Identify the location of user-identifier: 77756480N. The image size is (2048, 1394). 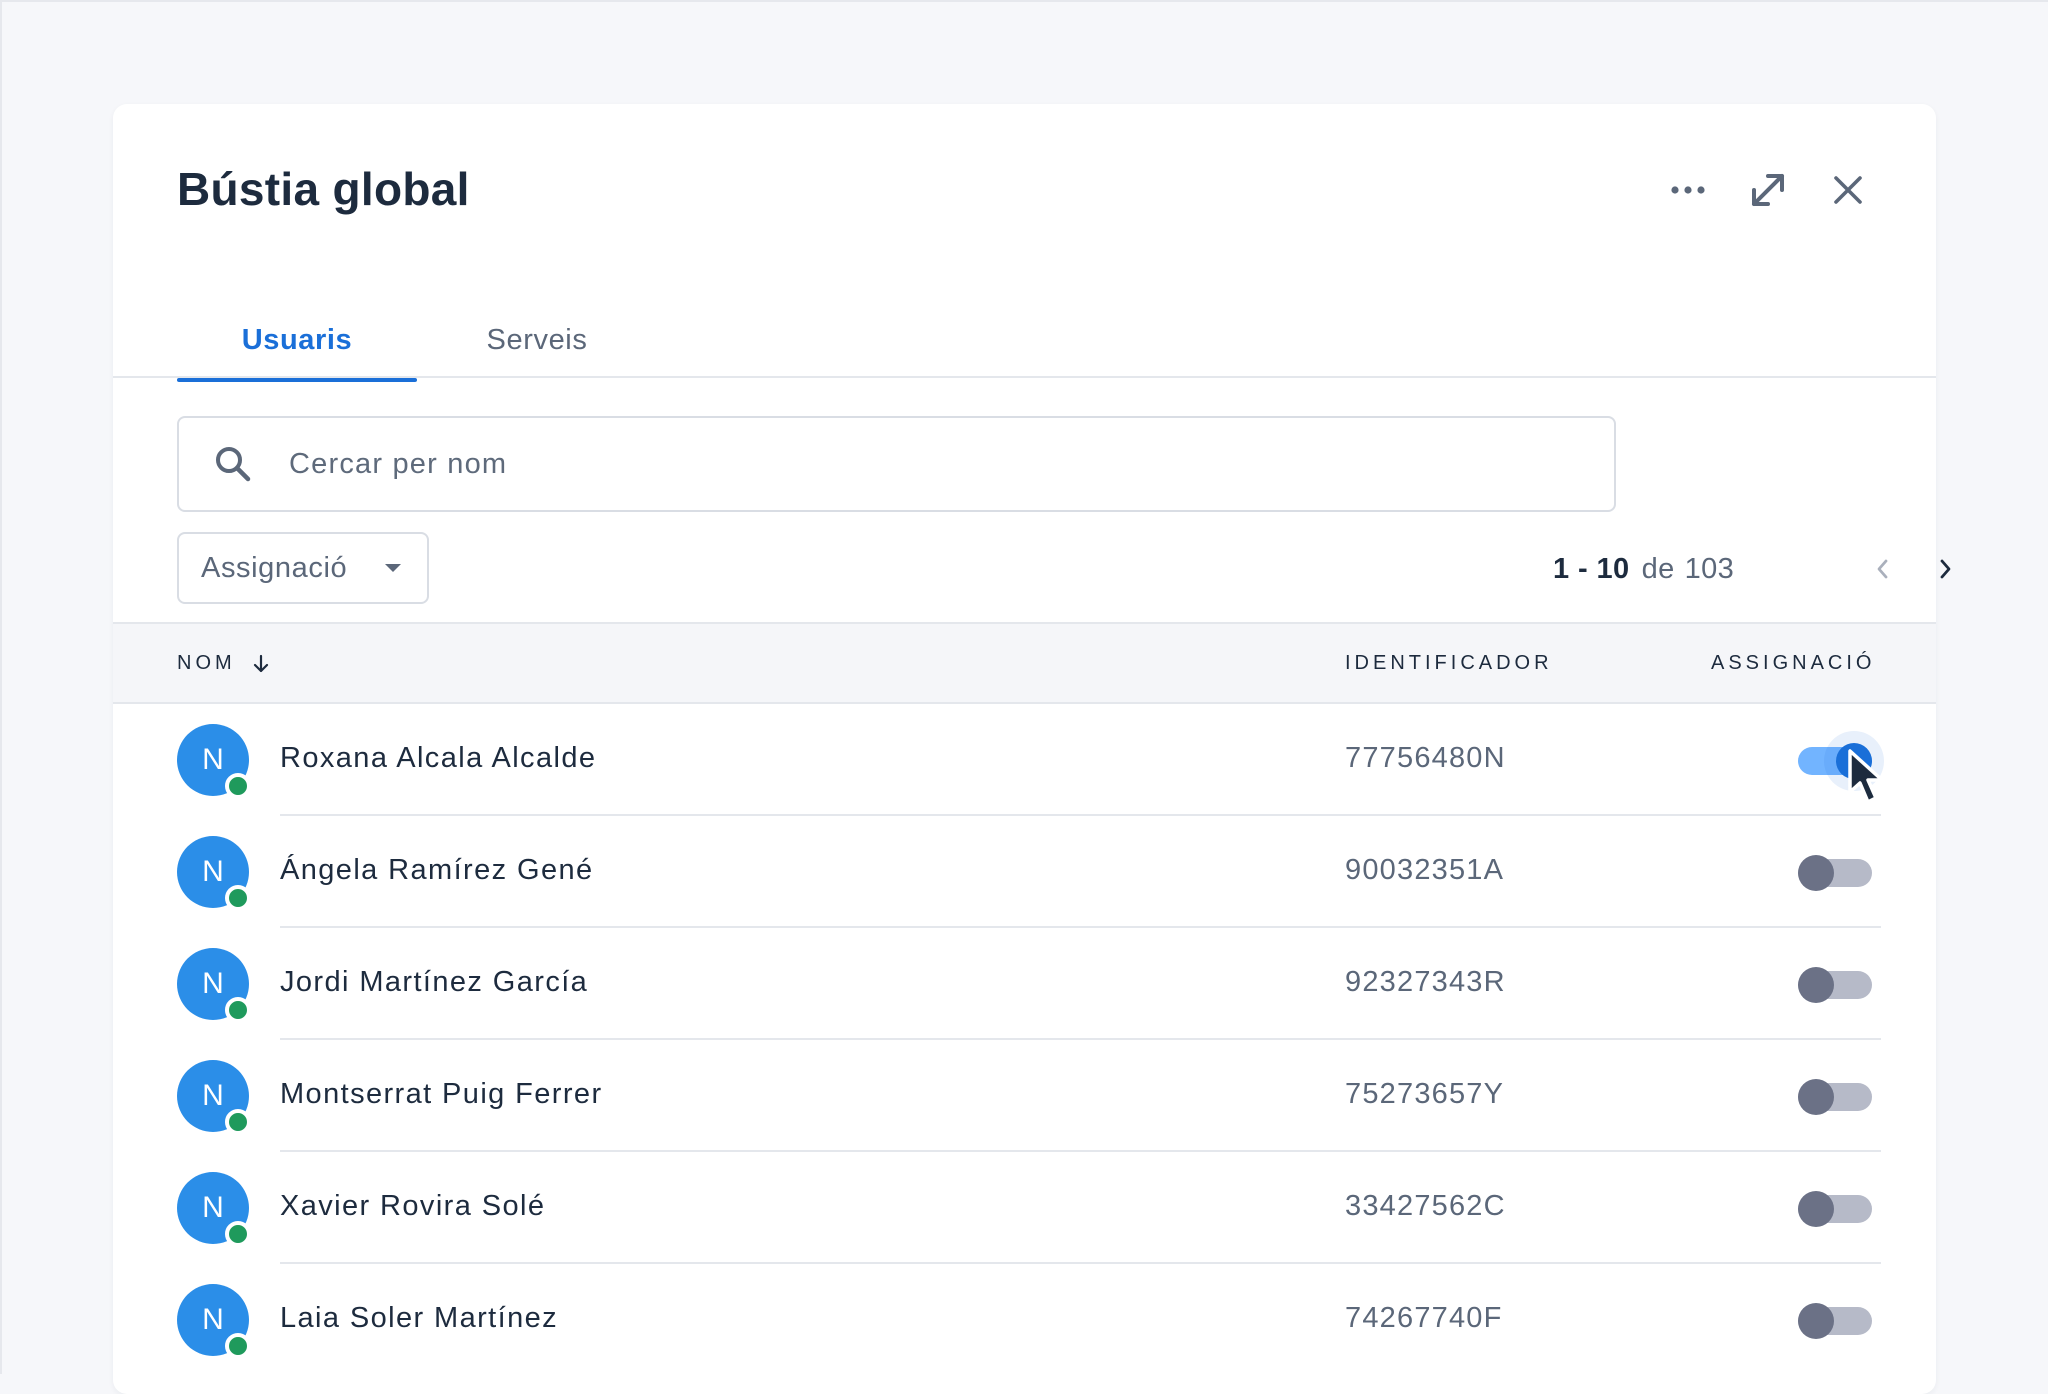
(1425, 758).